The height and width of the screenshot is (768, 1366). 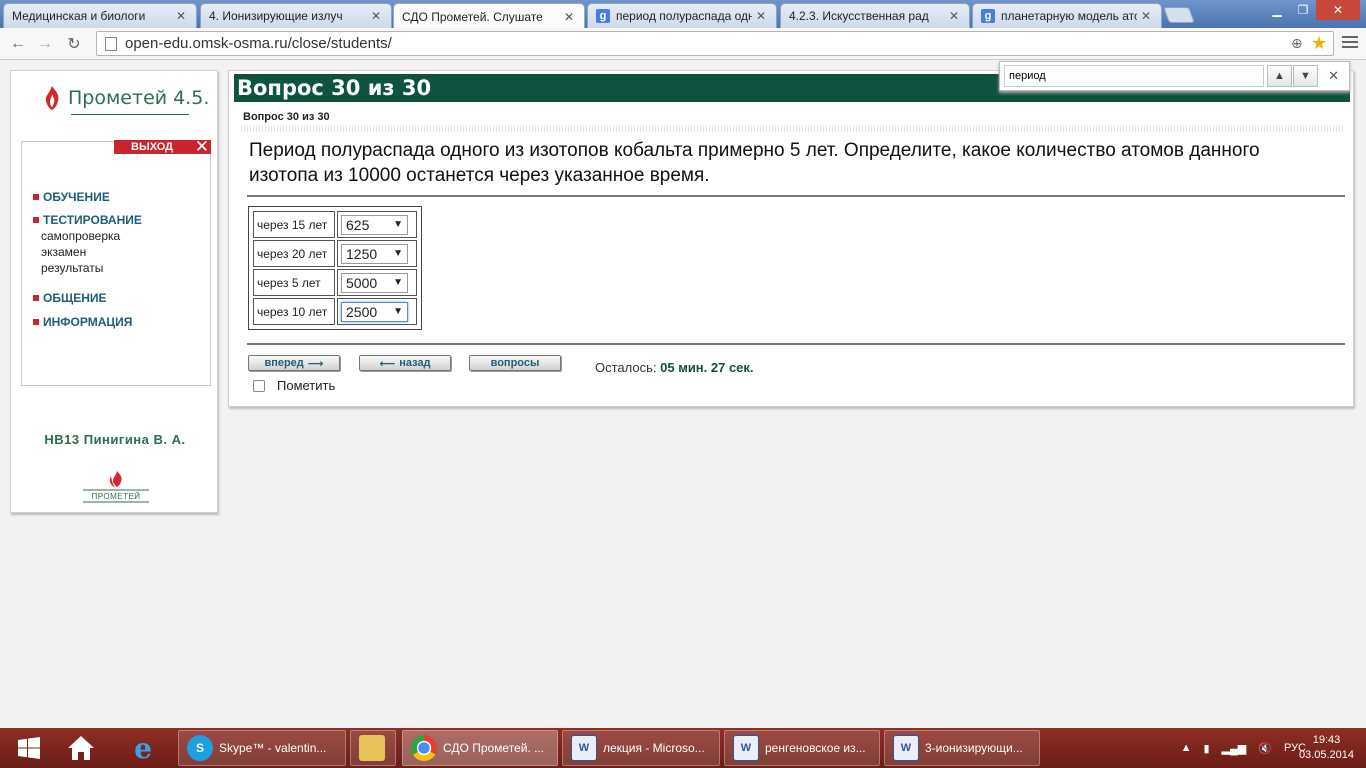 What do you see at coordinates (674, 367) in the screenshot?
I see `time-remaining: Осталось: 05 мин. 27 сек.` at bounding box center [674, 367].